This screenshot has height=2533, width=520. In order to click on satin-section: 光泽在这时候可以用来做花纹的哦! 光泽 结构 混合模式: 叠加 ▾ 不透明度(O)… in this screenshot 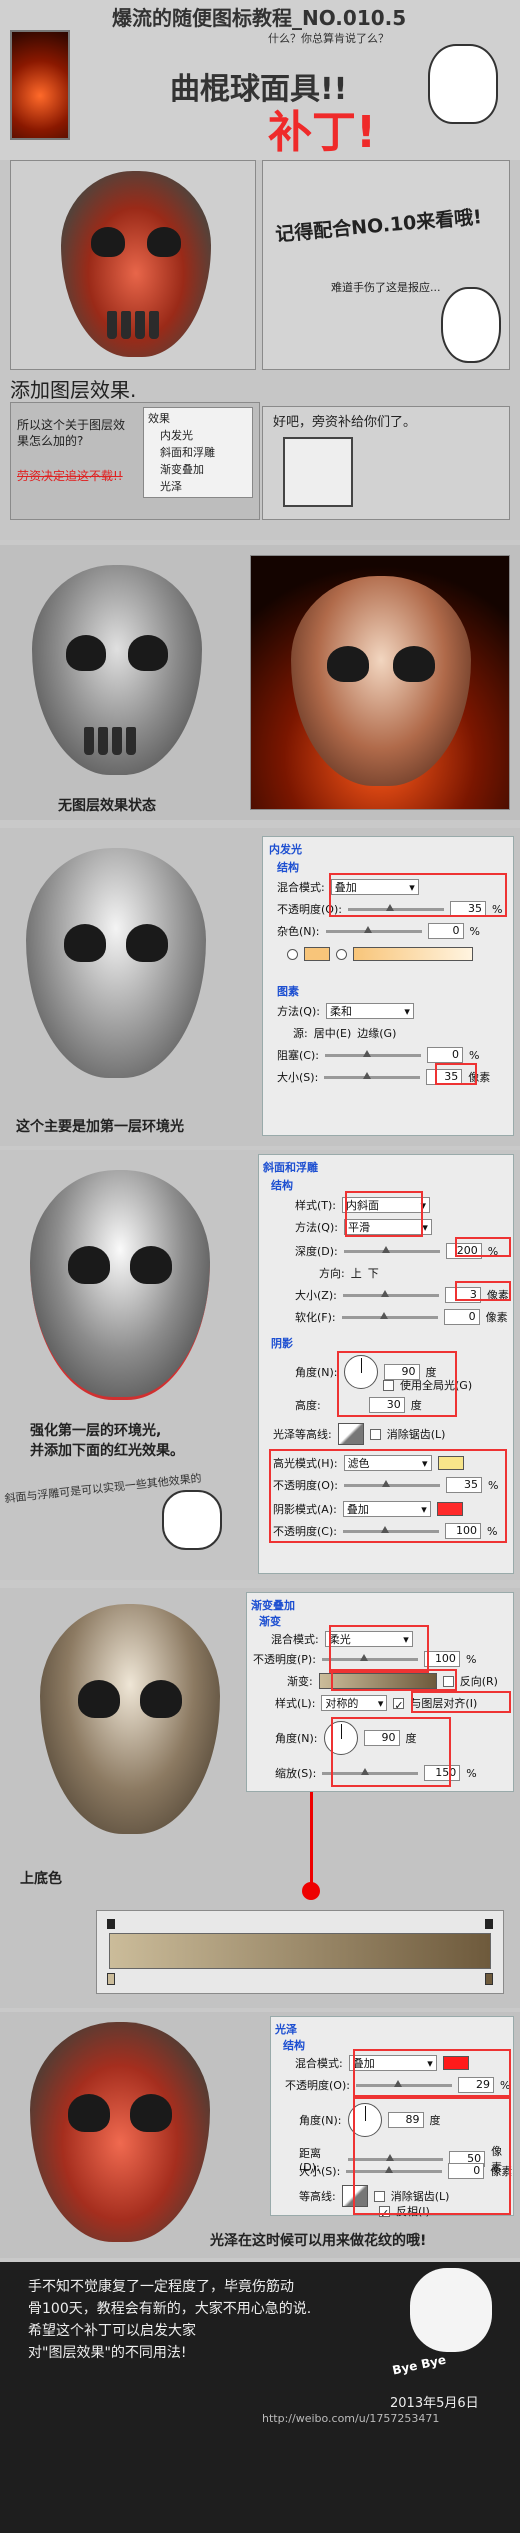, I will do `click(260, 2135)`.